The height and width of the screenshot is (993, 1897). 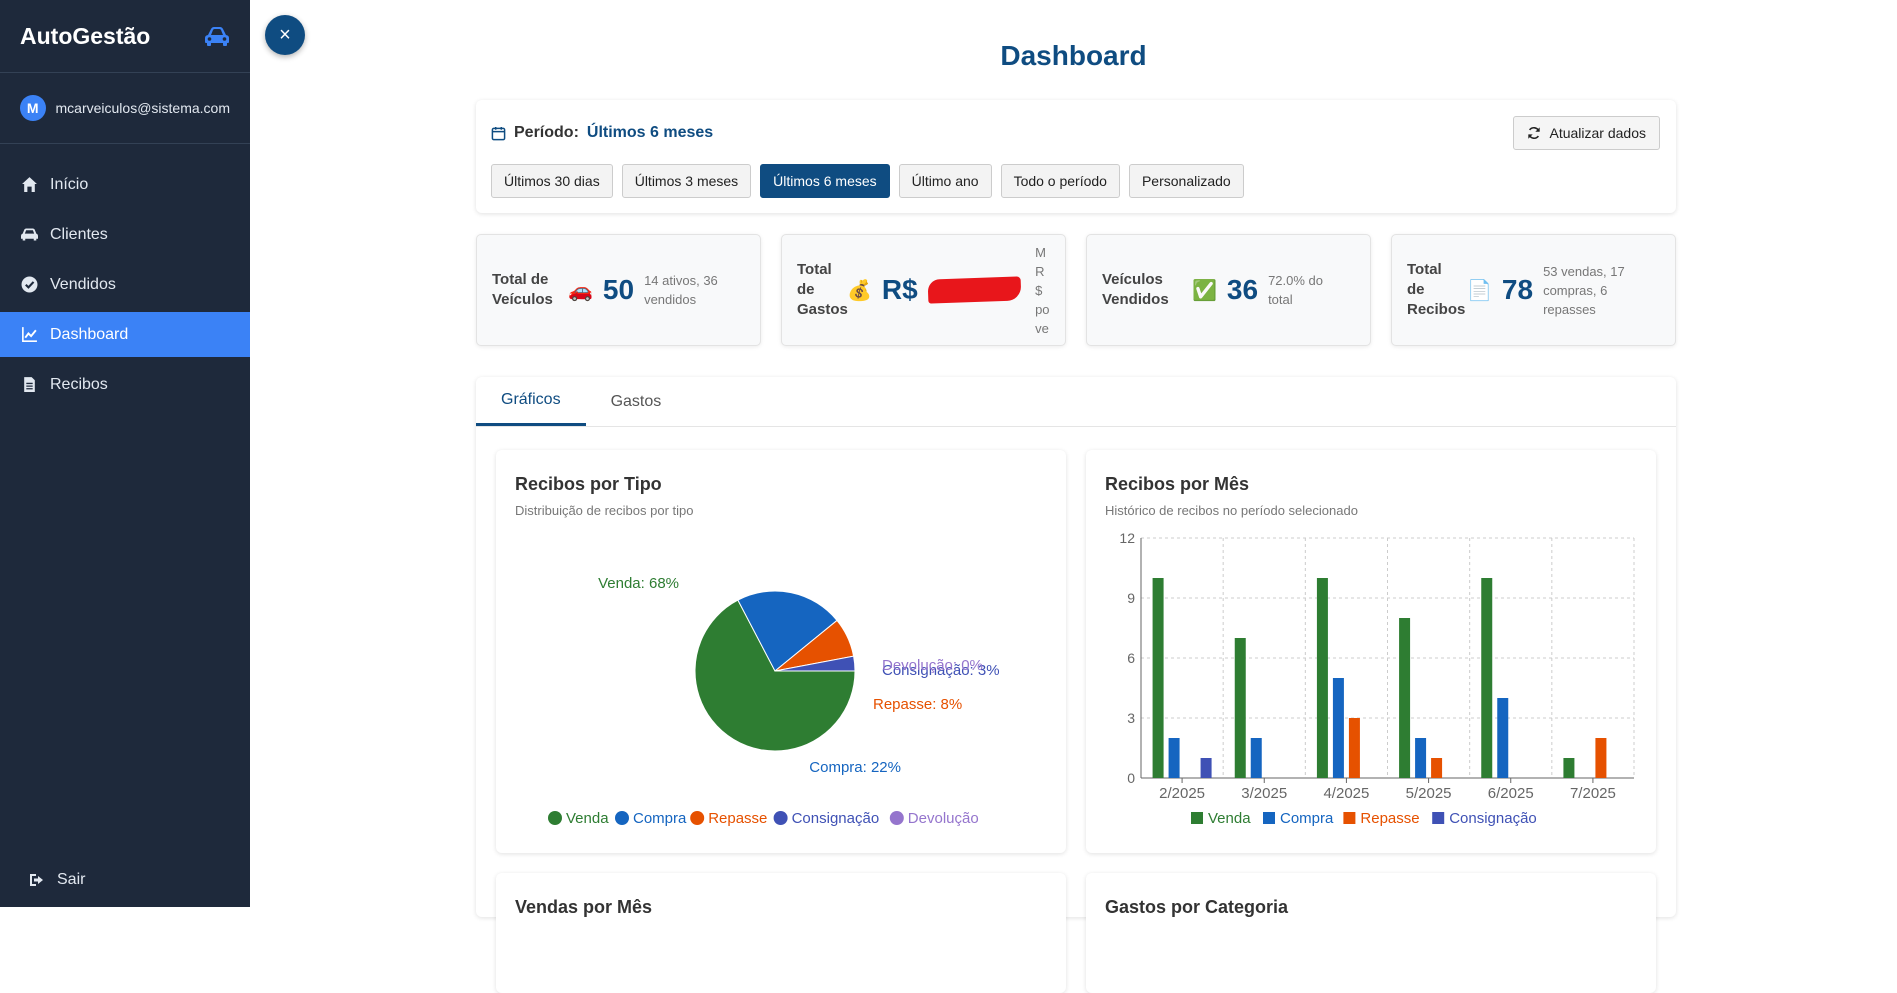 I want to click on sidebar-item-vendidos: Vendidos, so click(x=125, y=284).